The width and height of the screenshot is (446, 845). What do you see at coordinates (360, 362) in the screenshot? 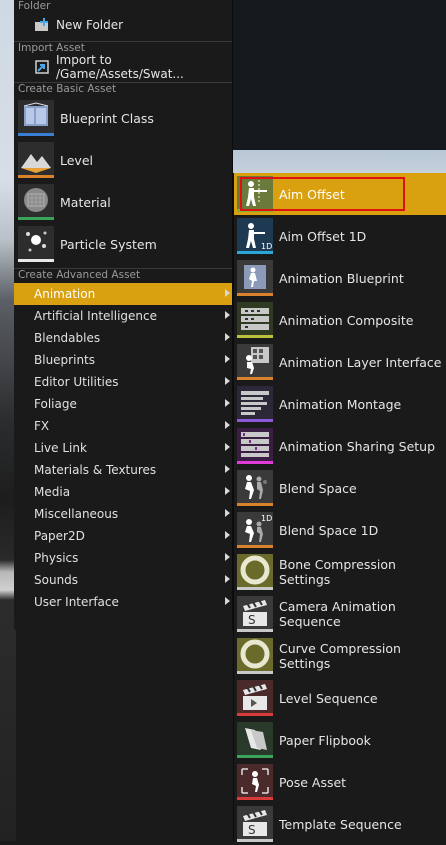
I see `animation-layer-interface-label: Animation Layer Interface` at bounding box center [360, 362].